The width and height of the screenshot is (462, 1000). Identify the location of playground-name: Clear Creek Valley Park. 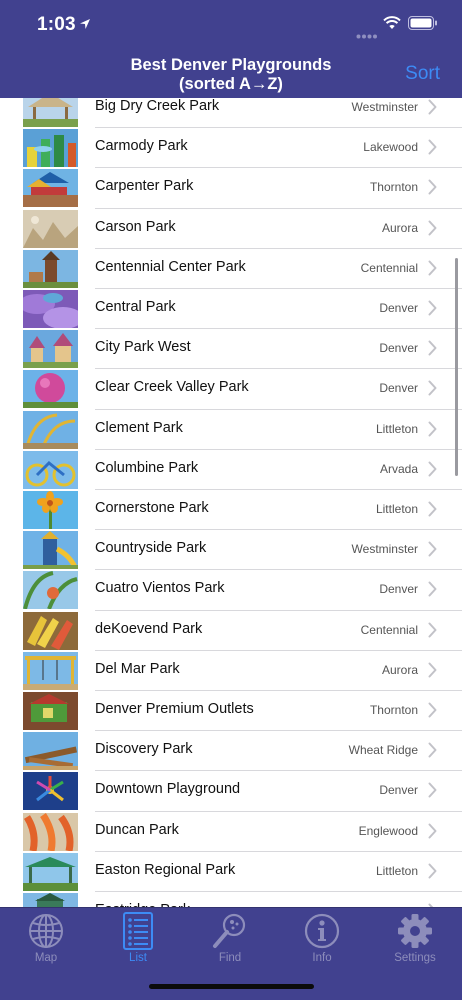
(172, 387).